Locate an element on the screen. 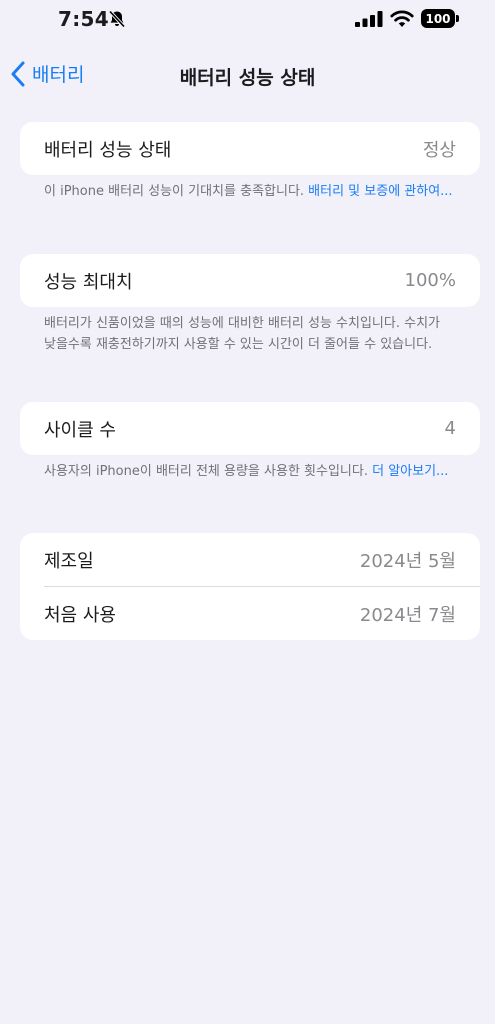  maximum-capacity-value: 100% is located at coordinates (430, 280).